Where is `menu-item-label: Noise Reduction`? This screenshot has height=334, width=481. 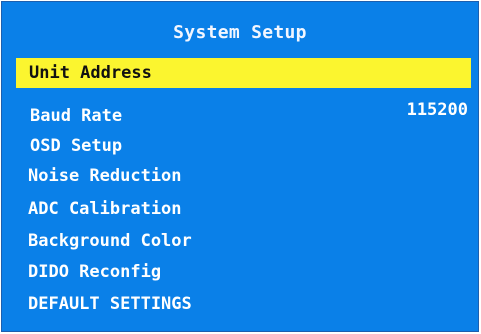 menu-item-label: Noise Reduction is located at coordinates (105, 176).